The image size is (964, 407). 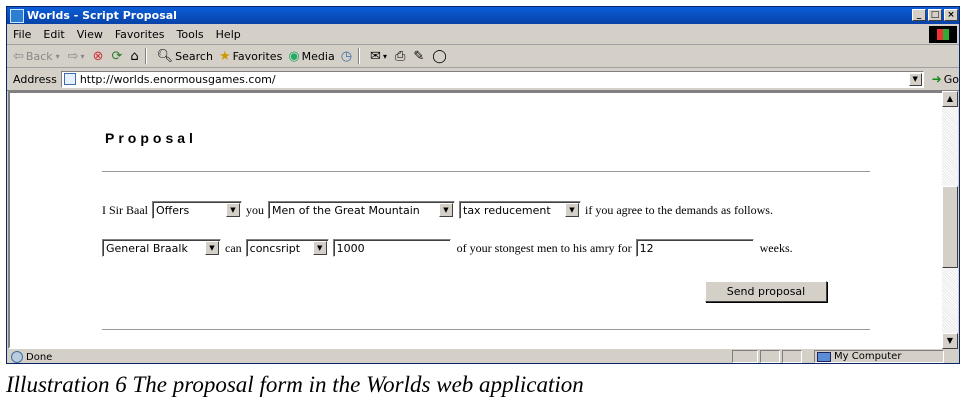 What do you see at coordinates (147, 248) in the screenshot?
I see `who-value: General Braalk` at bounding box center [147, 248].